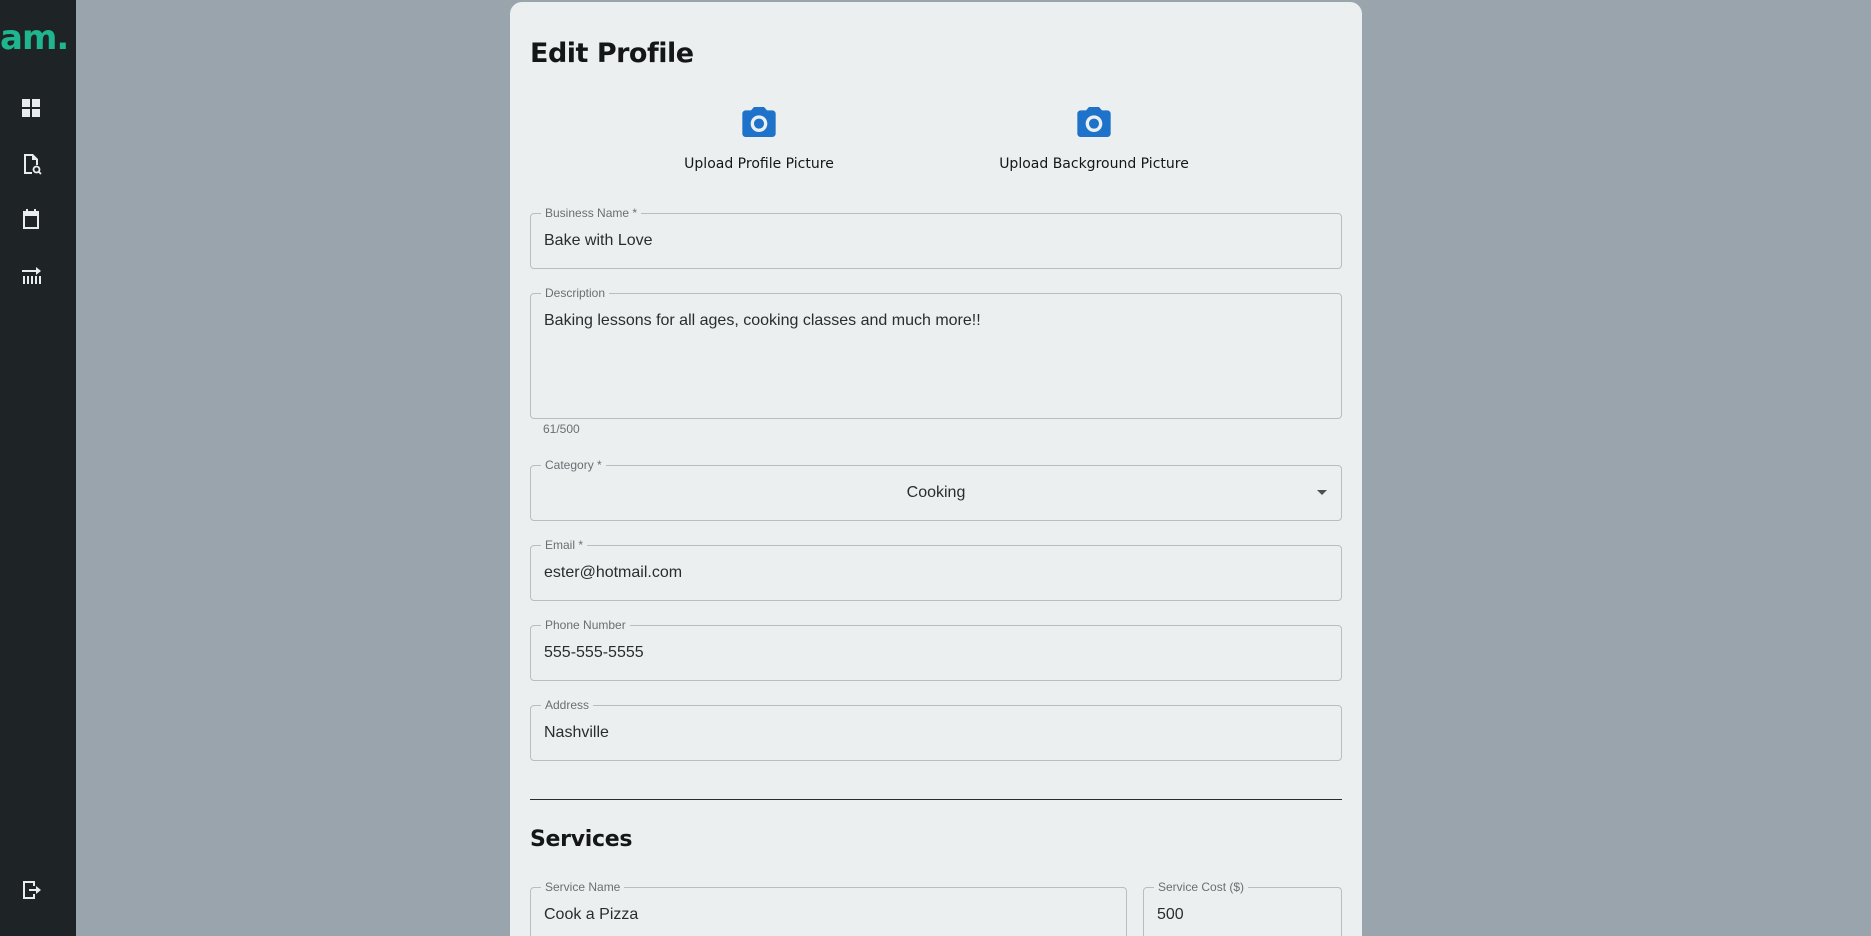 The height and width of the screenshot is (936, 1871). What do you see at coordinates (31, 164) in the screenshot?
I see `document-search-icon` at bounding box center [31, 164].